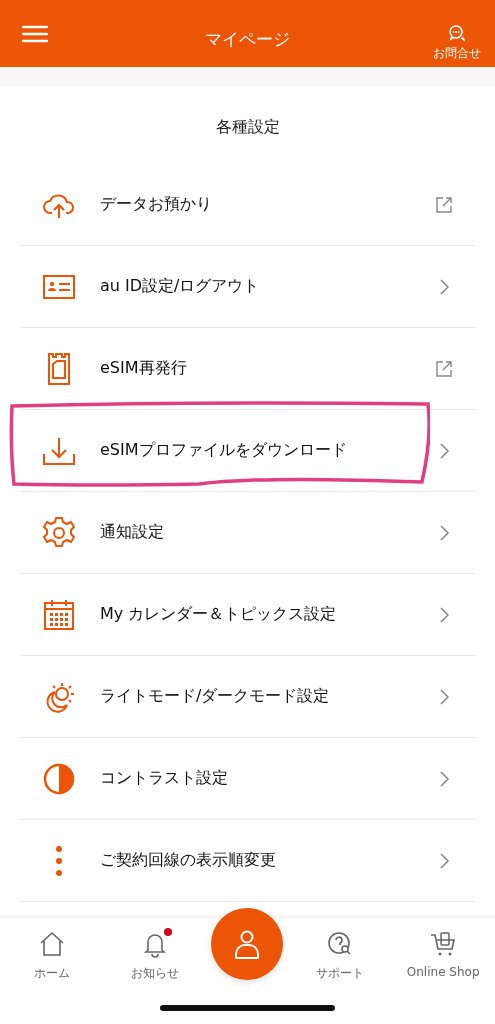 The height and width of the screenshot is (1024, 495). What do you see at coordinates (247, 944) in the screenshot?
I see `mypage-tab` at bounding box center [247, 944].